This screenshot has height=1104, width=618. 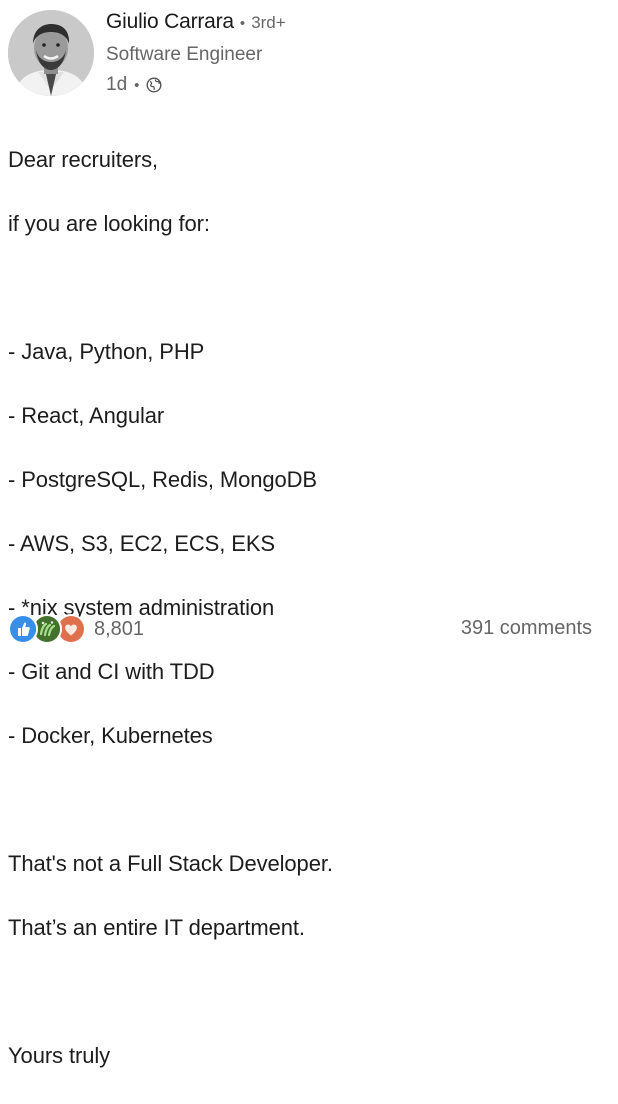 What do you see at coordinates (110, 735) in the screenshot?
I see `post-line: - Docker, Kubernetes` at bounding box center [110, 735].